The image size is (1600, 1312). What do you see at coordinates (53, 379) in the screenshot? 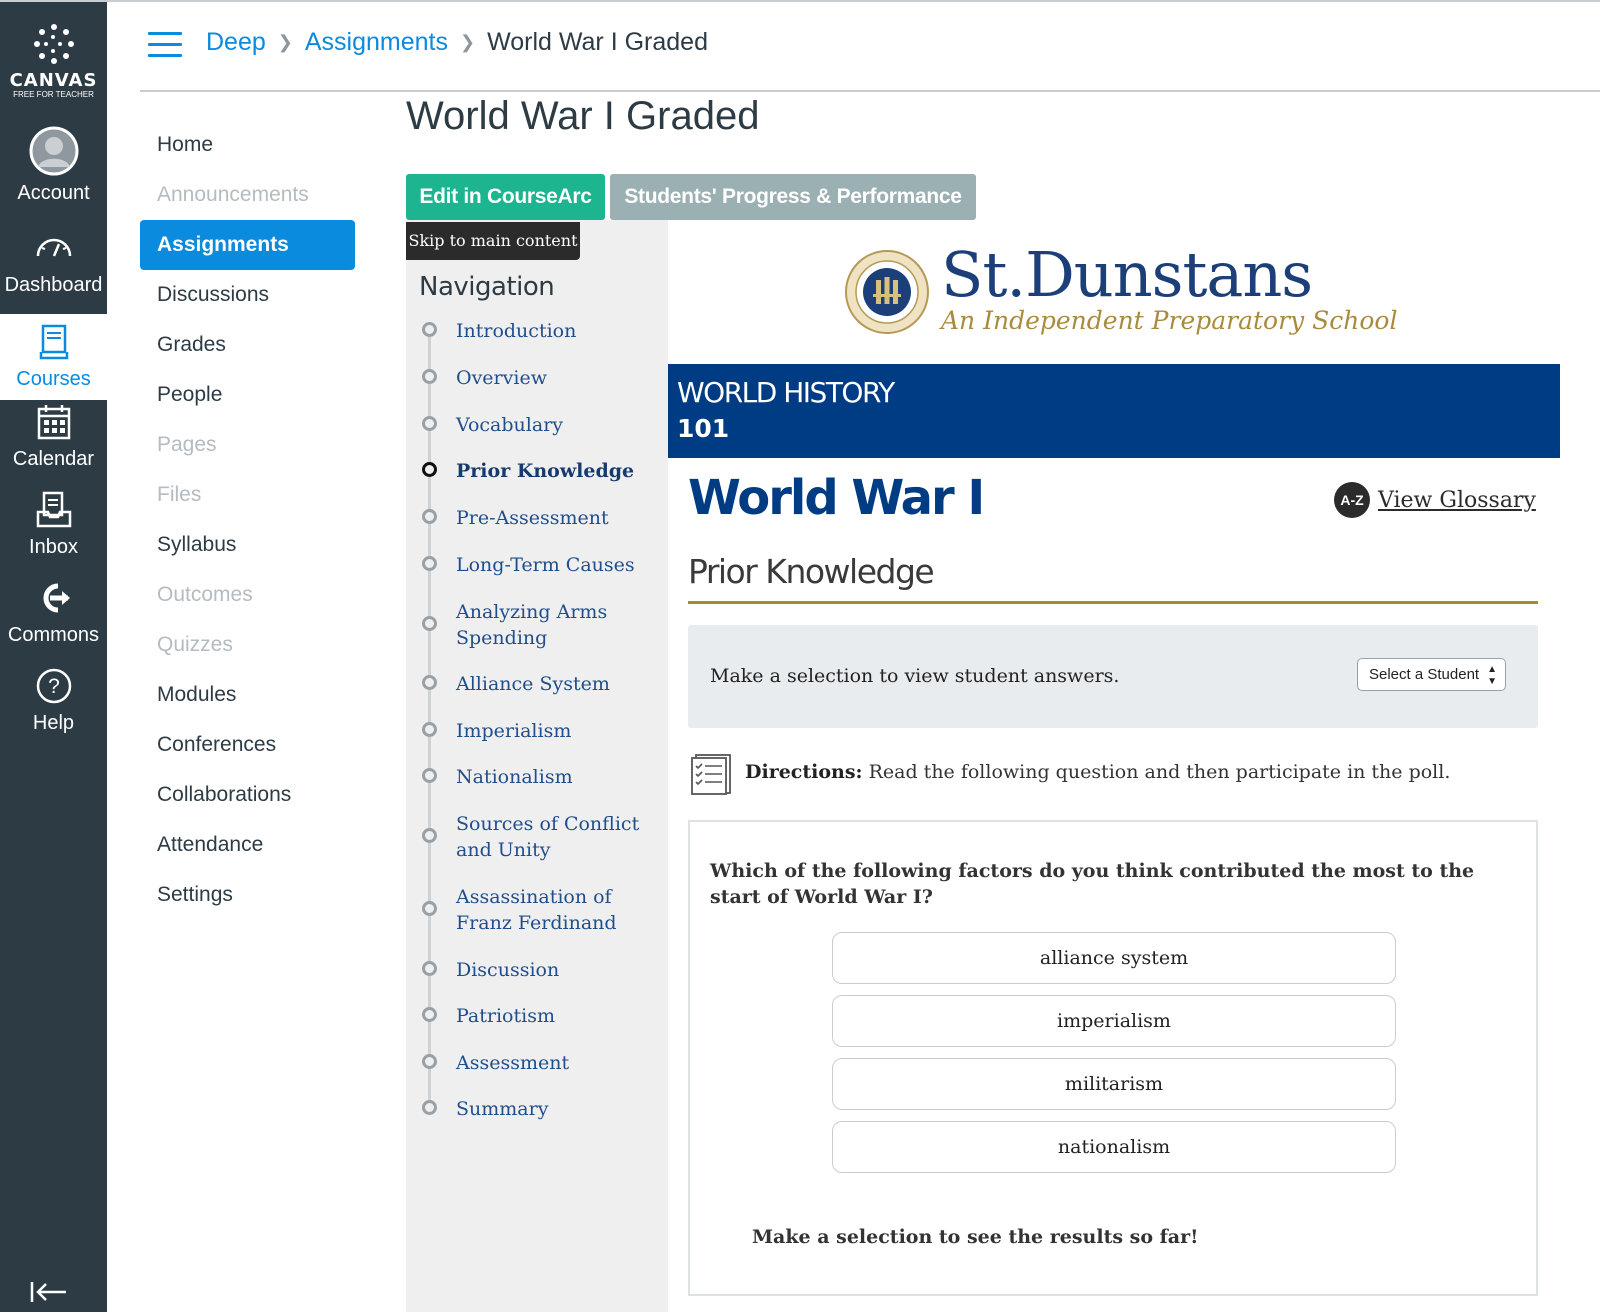
I see `global-nav-label: Courses` at bounding box center [53, 379].